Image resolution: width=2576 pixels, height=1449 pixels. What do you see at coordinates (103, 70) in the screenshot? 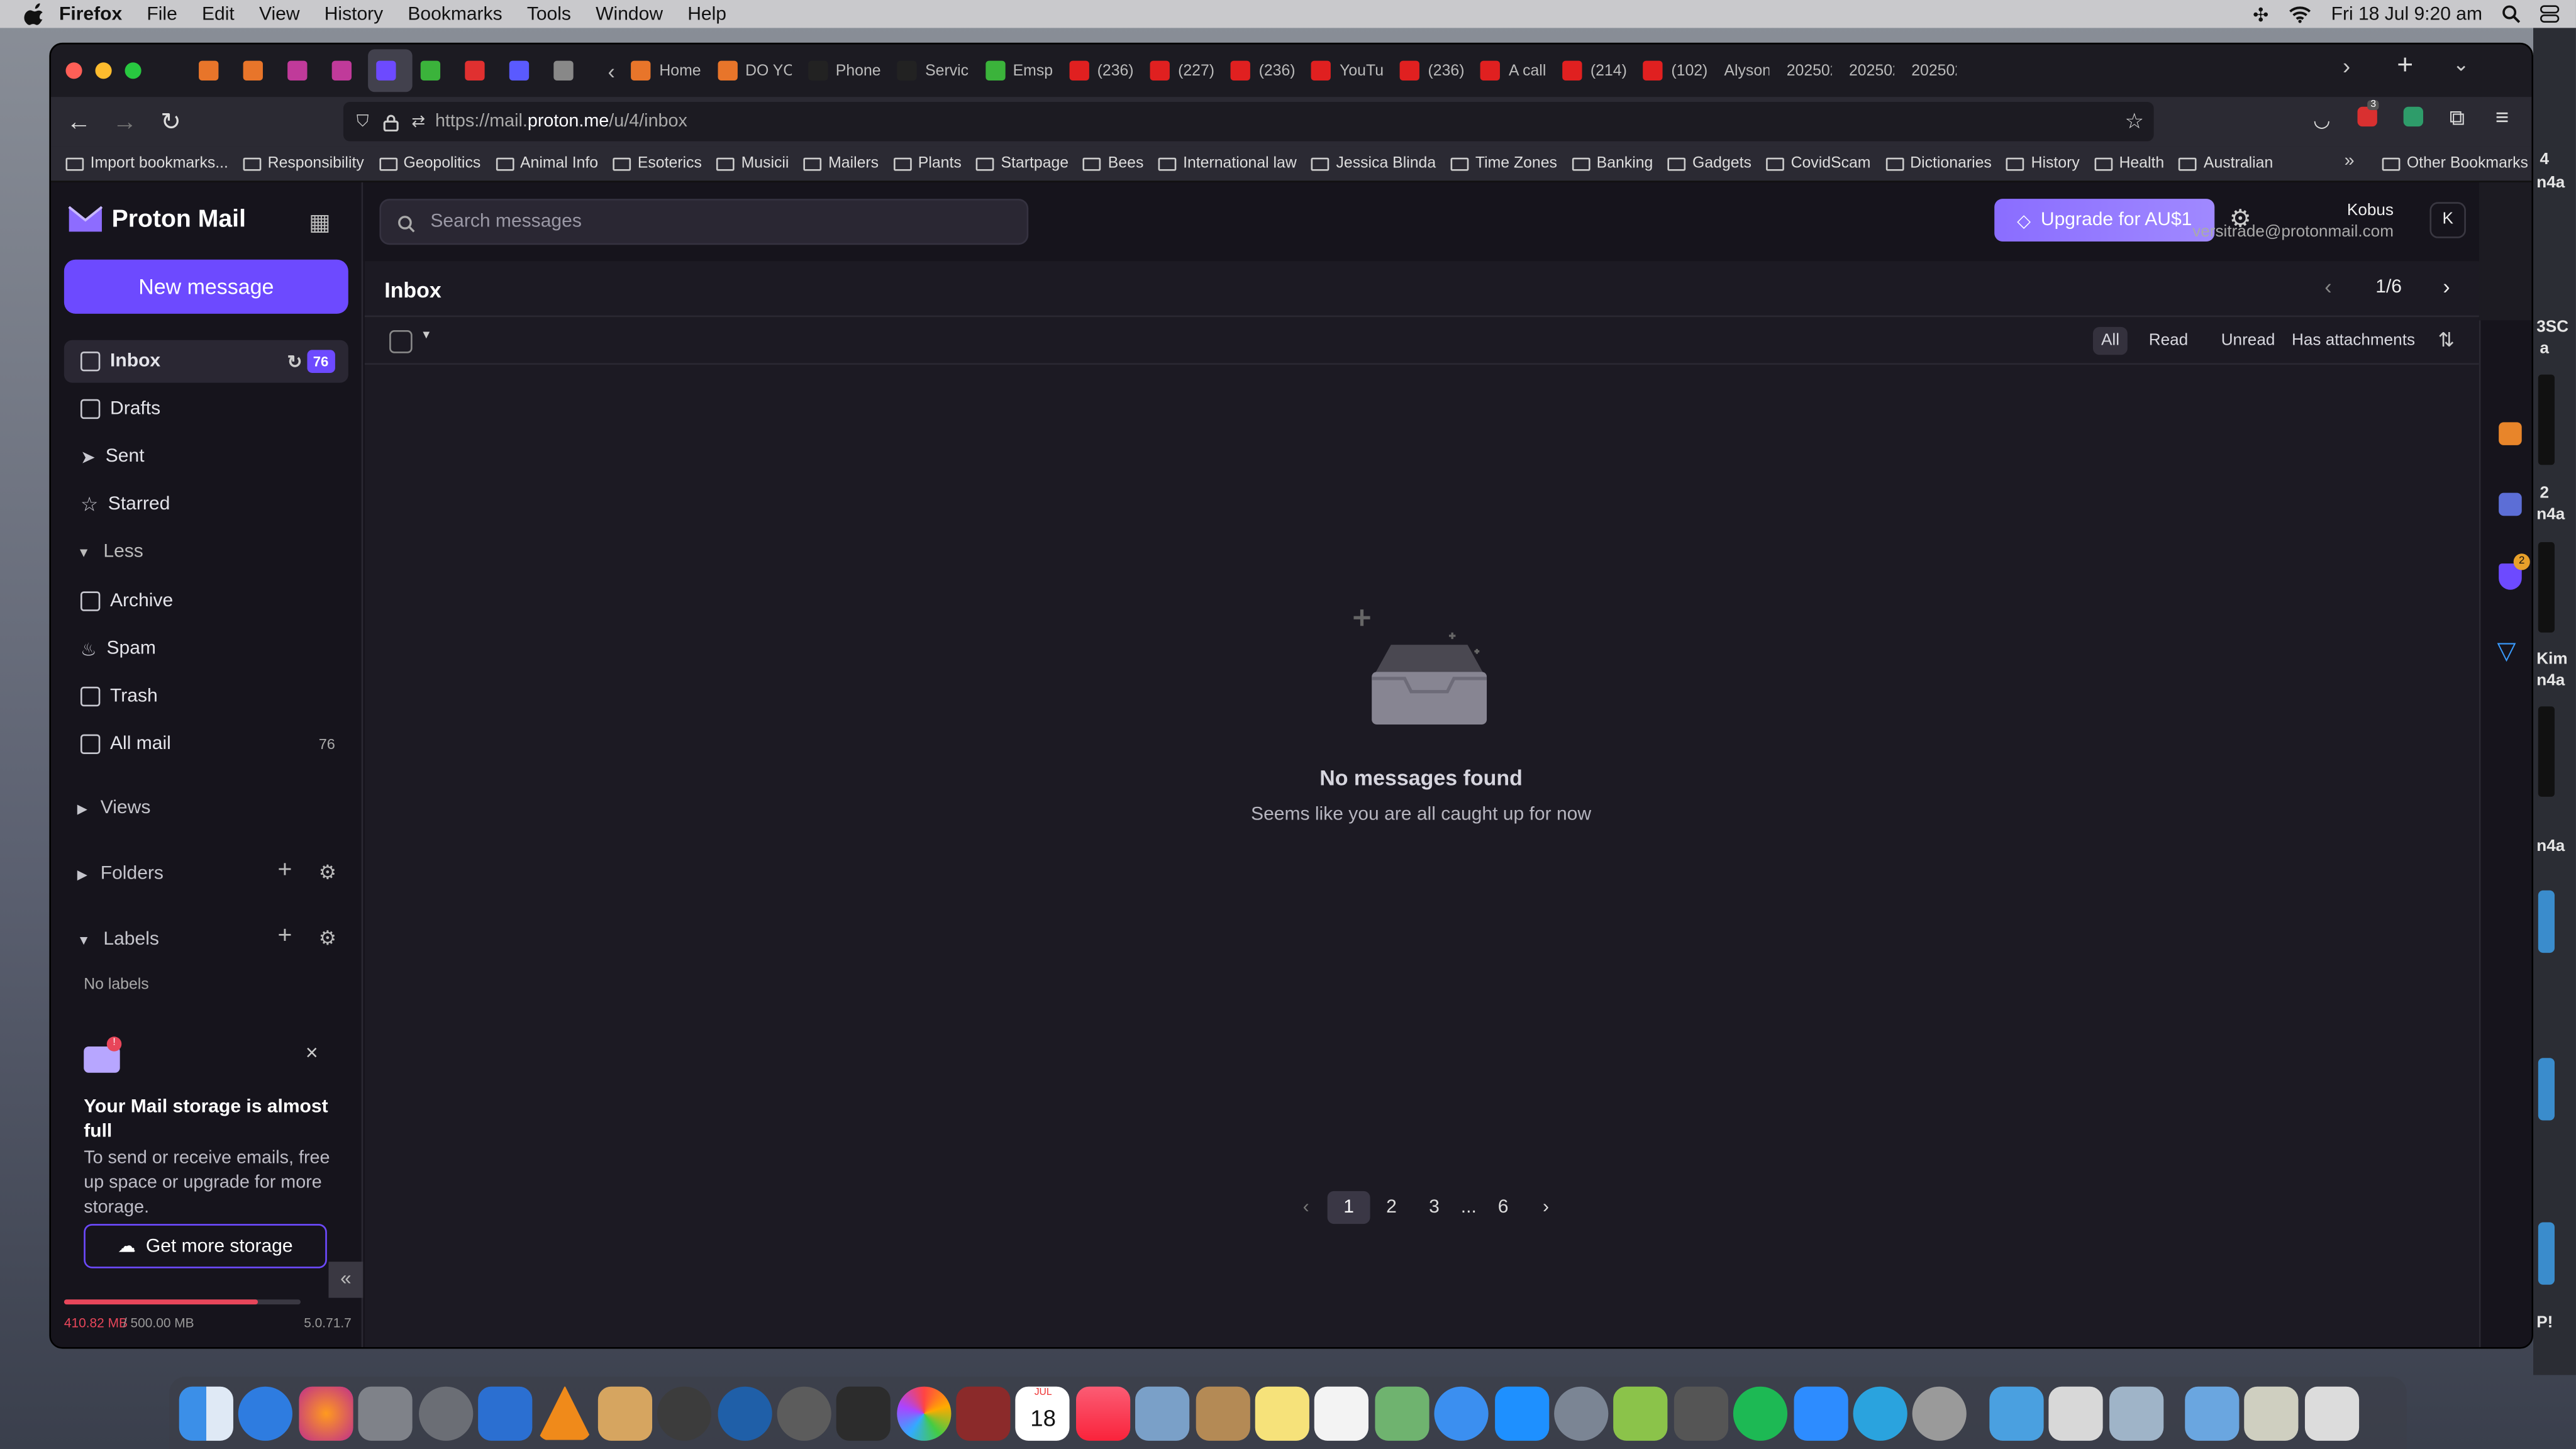
I see `minimize-window-button` at bounding box center [103, 70].